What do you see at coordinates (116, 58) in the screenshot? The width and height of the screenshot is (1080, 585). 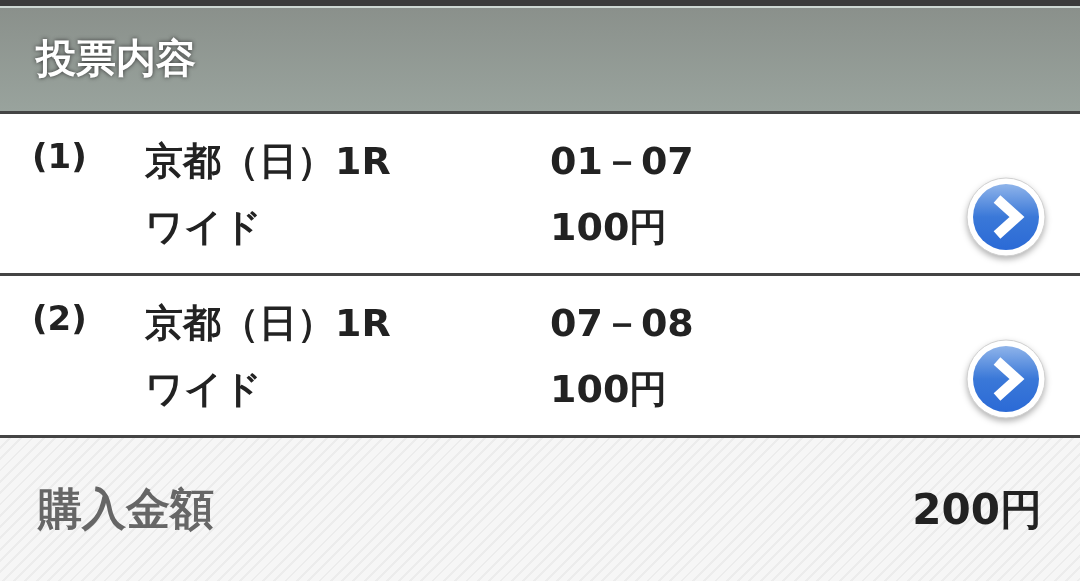 I see `section-title: 投票内容` at bounding box center [116, 58].